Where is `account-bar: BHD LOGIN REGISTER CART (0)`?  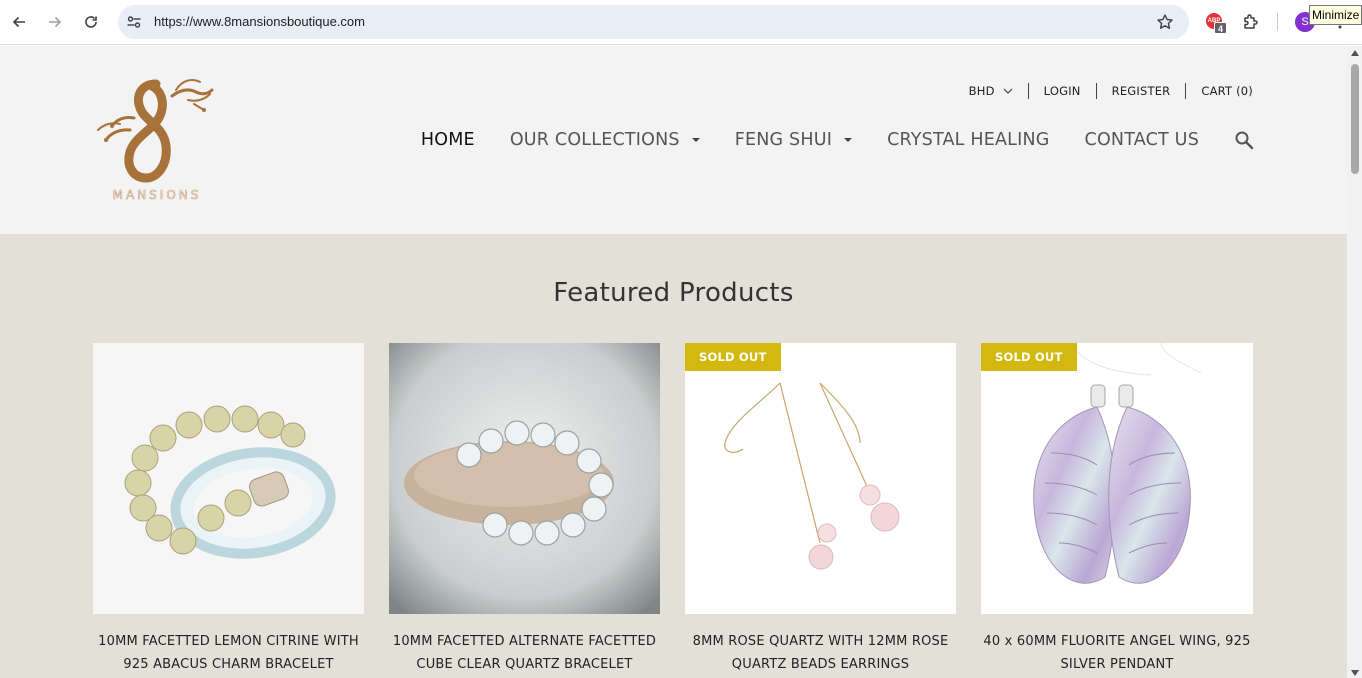 account-bar: BHD LOGIN REGISTER CART (0) is located at coordinates (1111, 91).